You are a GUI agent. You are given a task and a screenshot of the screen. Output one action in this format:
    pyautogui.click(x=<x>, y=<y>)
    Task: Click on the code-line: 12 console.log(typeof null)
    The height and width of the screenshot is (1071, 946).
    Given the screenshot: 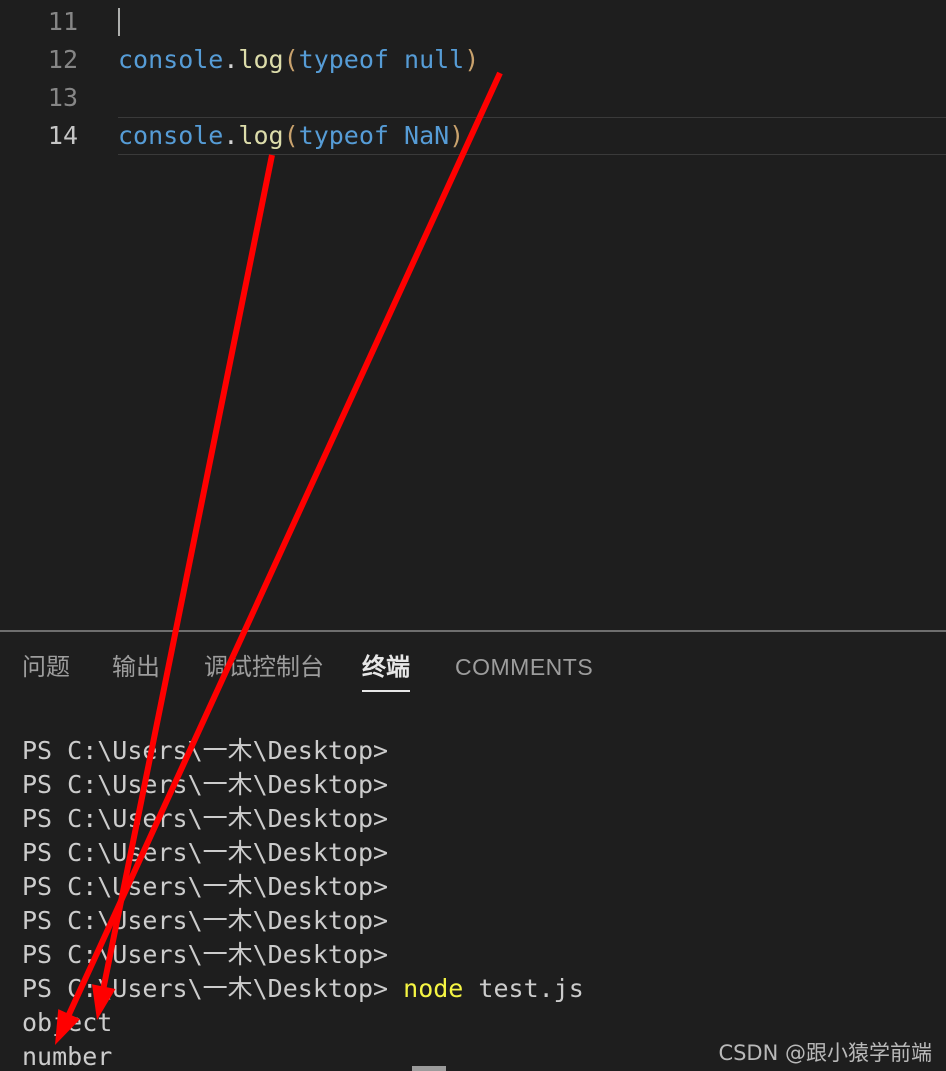 What is the action you would take?
    pyautogui.click(x=473, y=60)
    